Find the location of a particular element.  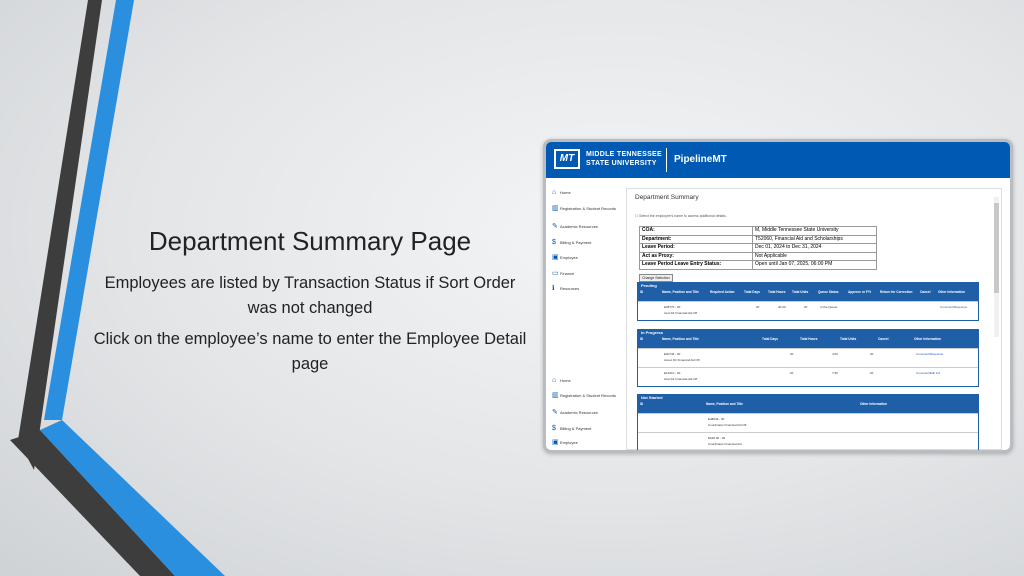

university-name: MIDDLE TENNESSEE STATE UNIVERSITY is located at coordinates (624, 159).